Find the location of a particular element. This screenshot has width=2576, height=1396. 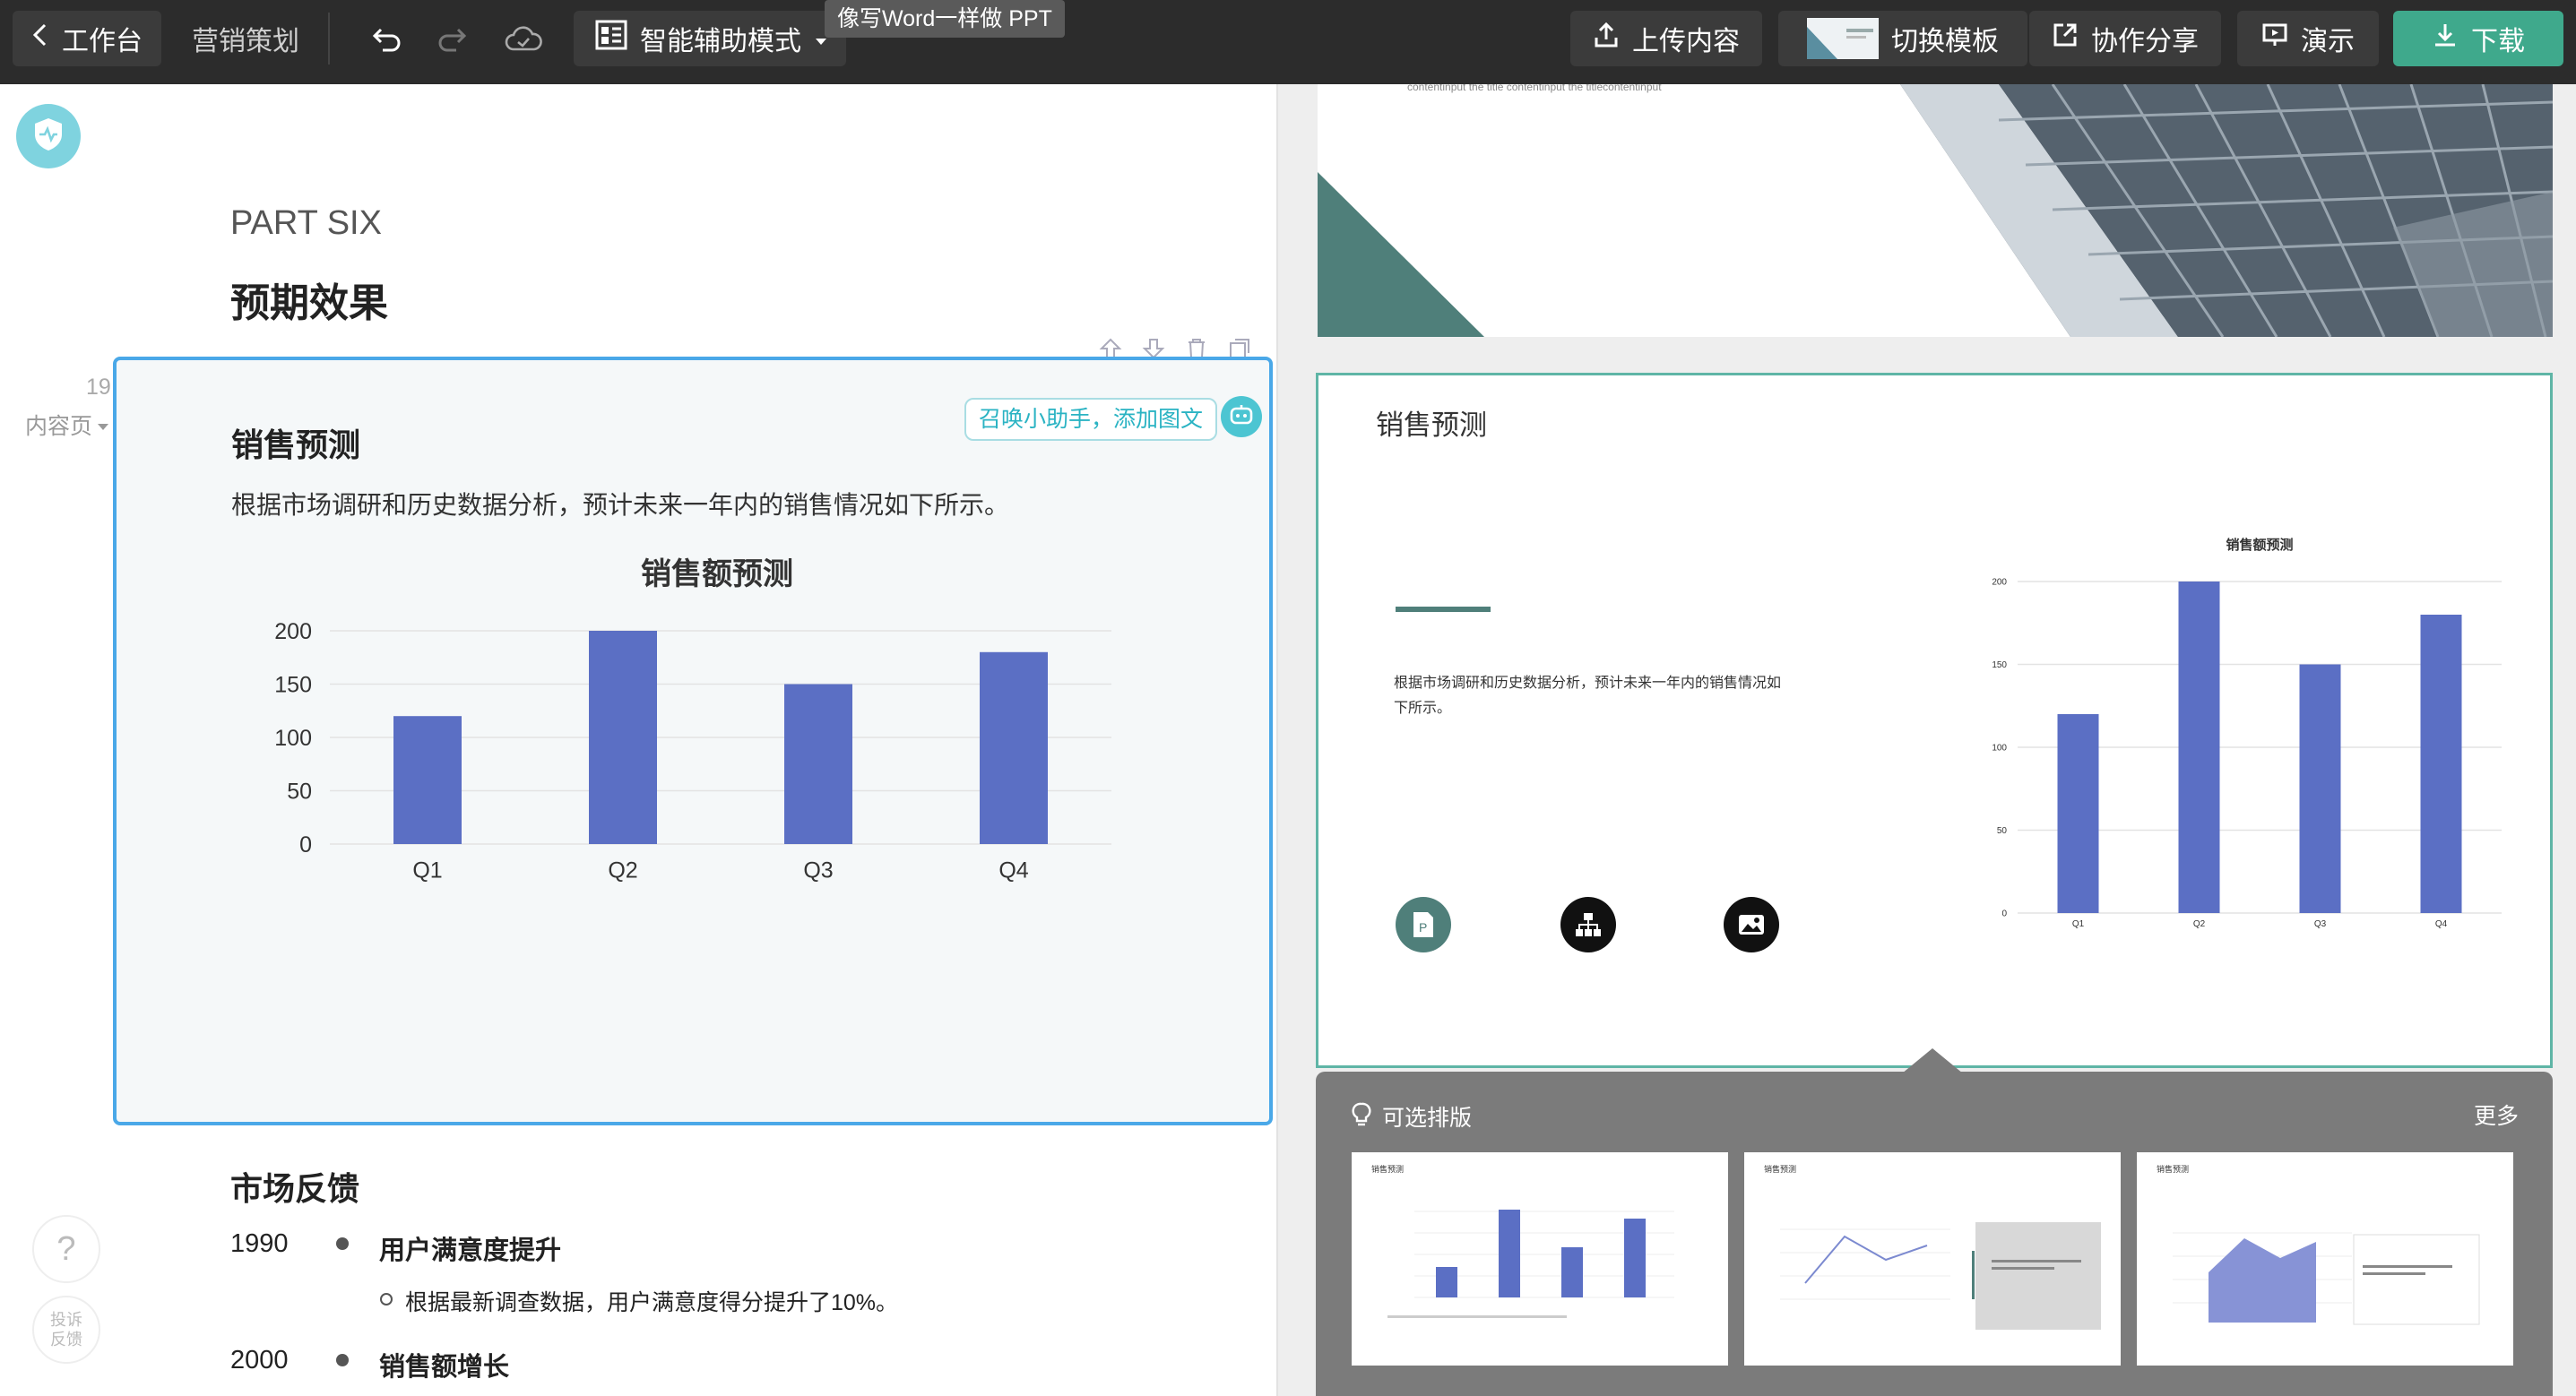

shield-badge is located at coordinates (48, 136).